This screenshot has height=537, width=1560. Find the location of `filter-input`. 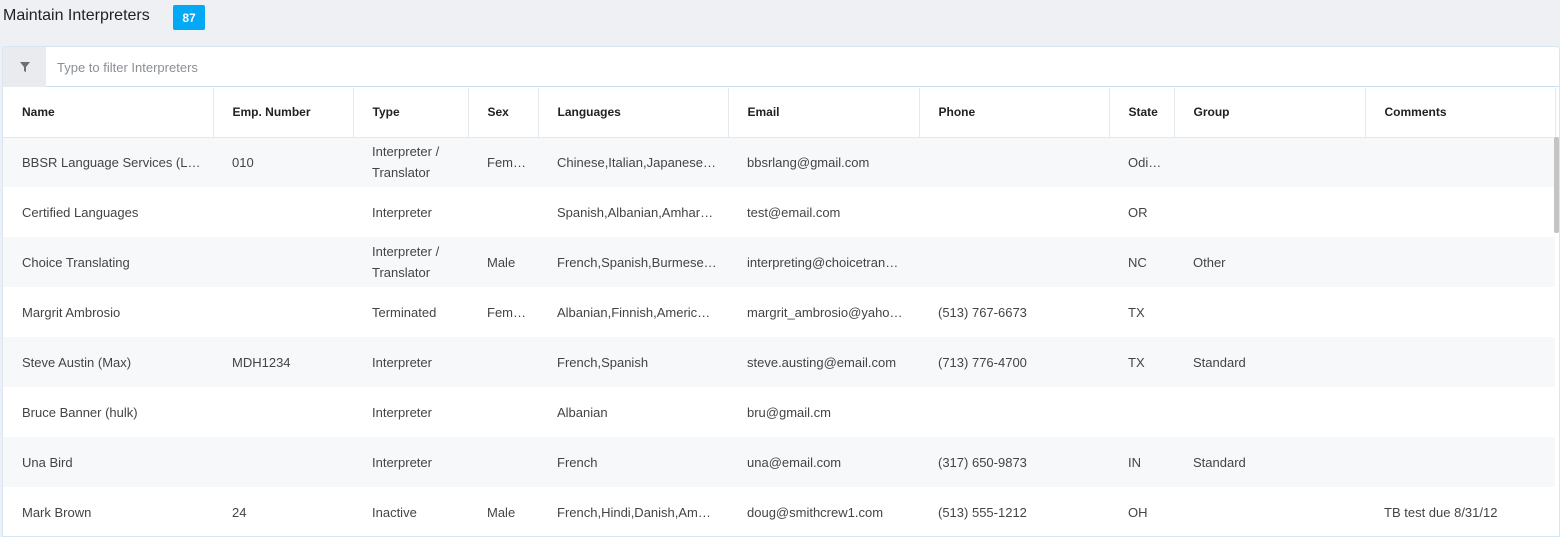

filter-input is located at coordinates (796, 67).